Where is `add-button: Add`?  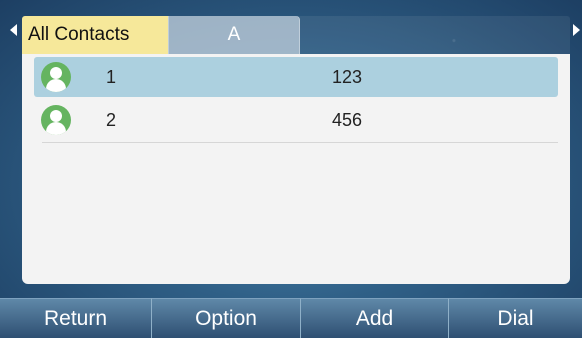 add-button: Add is located at coordinates (374, 318).